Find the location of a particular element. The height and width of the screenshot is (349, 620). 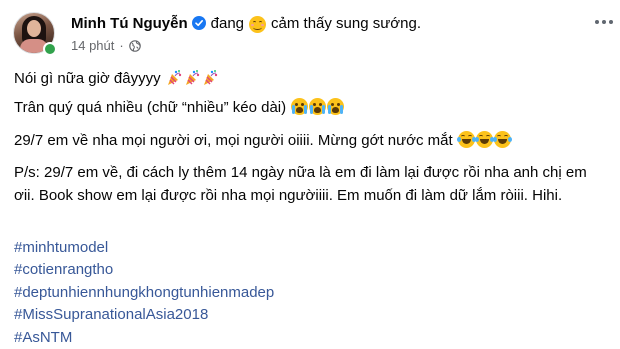

avatar is located at coordinates (35, 34).